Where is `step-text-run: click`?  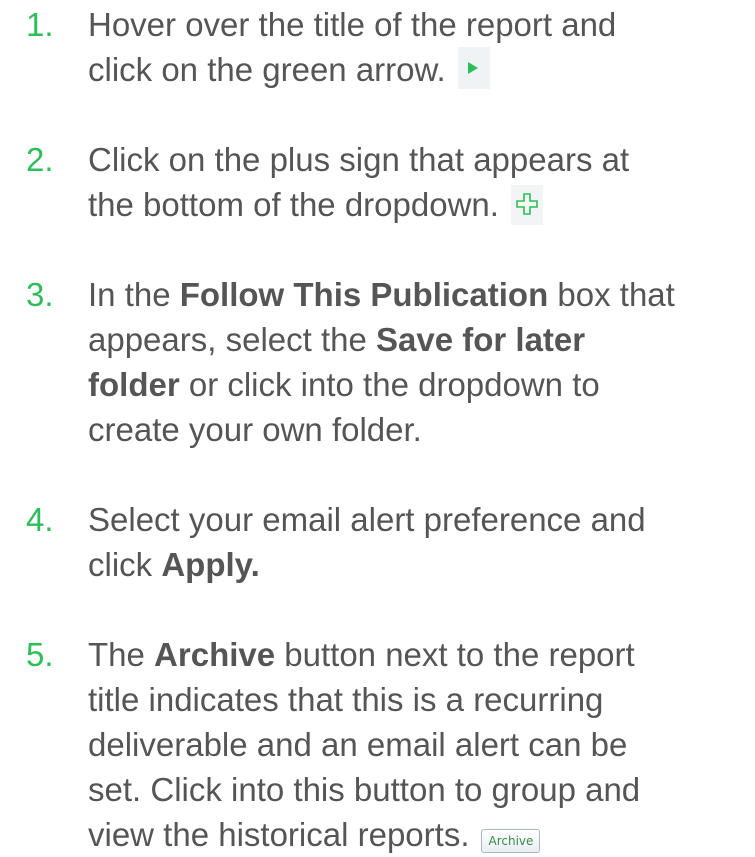
step-text-run: click is located at coordinates (125, 564).